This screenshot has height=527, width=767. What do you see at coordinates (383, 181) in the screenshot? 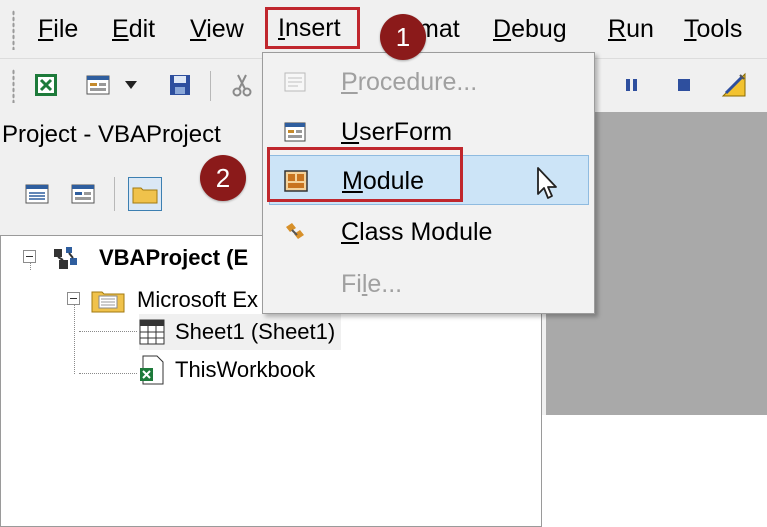
I see `menu-item-module-label: Module` at bounding box center [383, 181].